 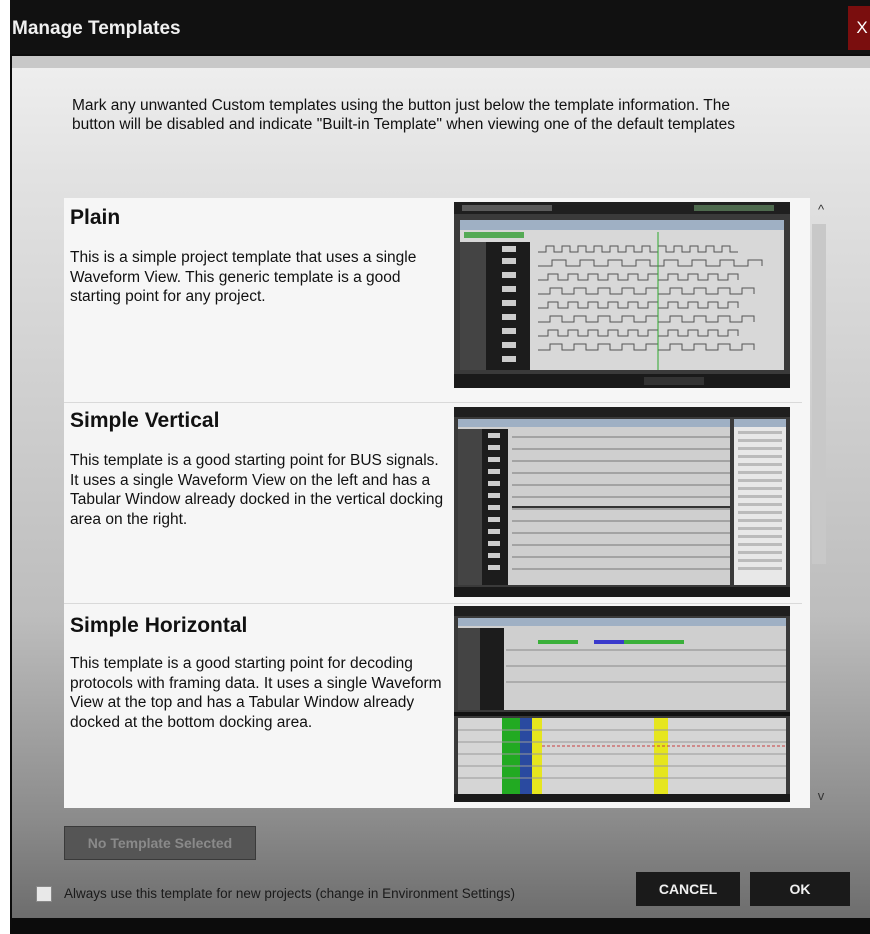 I want to click on no-template-selected-button: No Template Selected, so click(x=160, y=843).